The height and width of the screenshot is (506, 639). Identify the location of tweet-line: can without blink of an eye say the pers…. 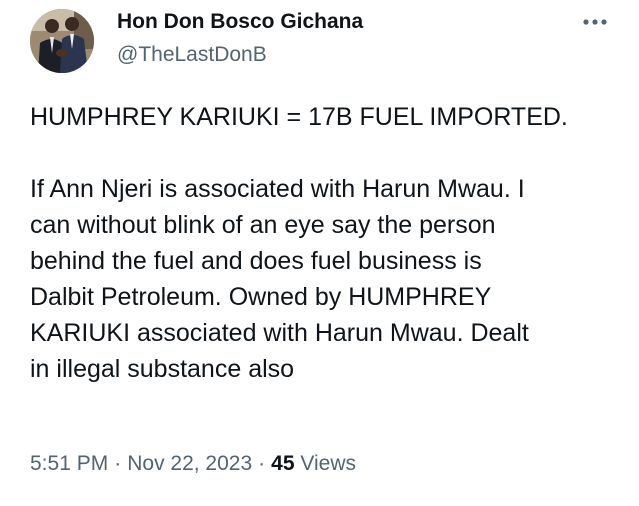
(263, 225).